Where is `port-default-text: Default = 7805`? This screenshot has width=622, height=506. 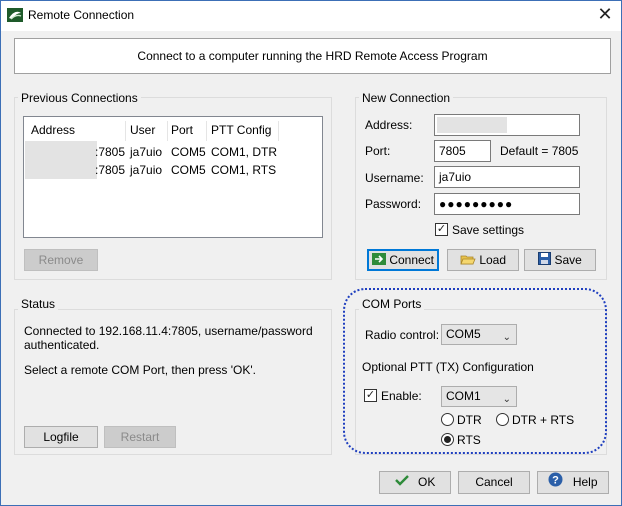 port-default-text: Default = 7805 is located at coordinates (539, 151).